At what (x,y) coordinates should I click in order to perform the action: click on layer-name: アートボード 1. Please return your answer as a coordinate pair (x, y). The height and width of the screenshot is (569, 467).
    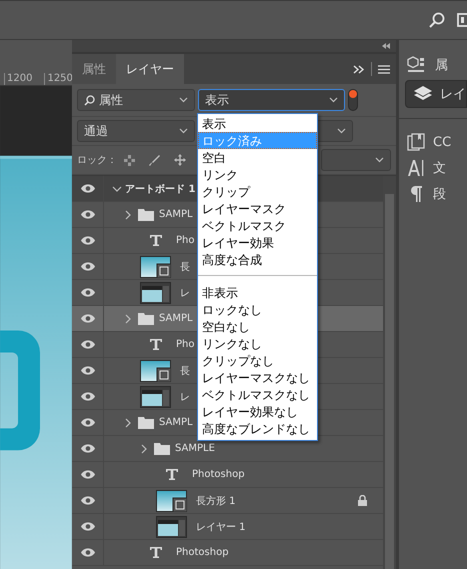
    Looking at the image, I should click on (160, 189).